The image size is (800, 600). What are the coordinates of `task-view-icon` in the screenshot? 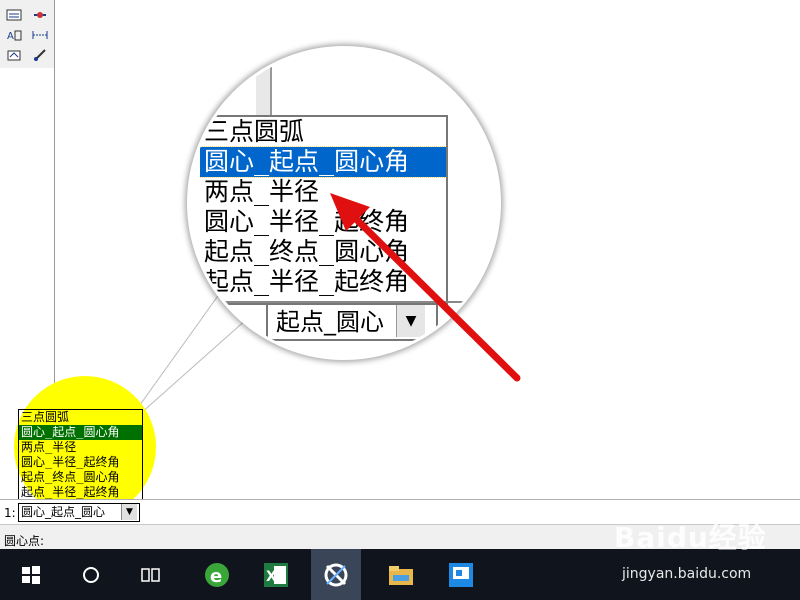 It's located at (151, 574).